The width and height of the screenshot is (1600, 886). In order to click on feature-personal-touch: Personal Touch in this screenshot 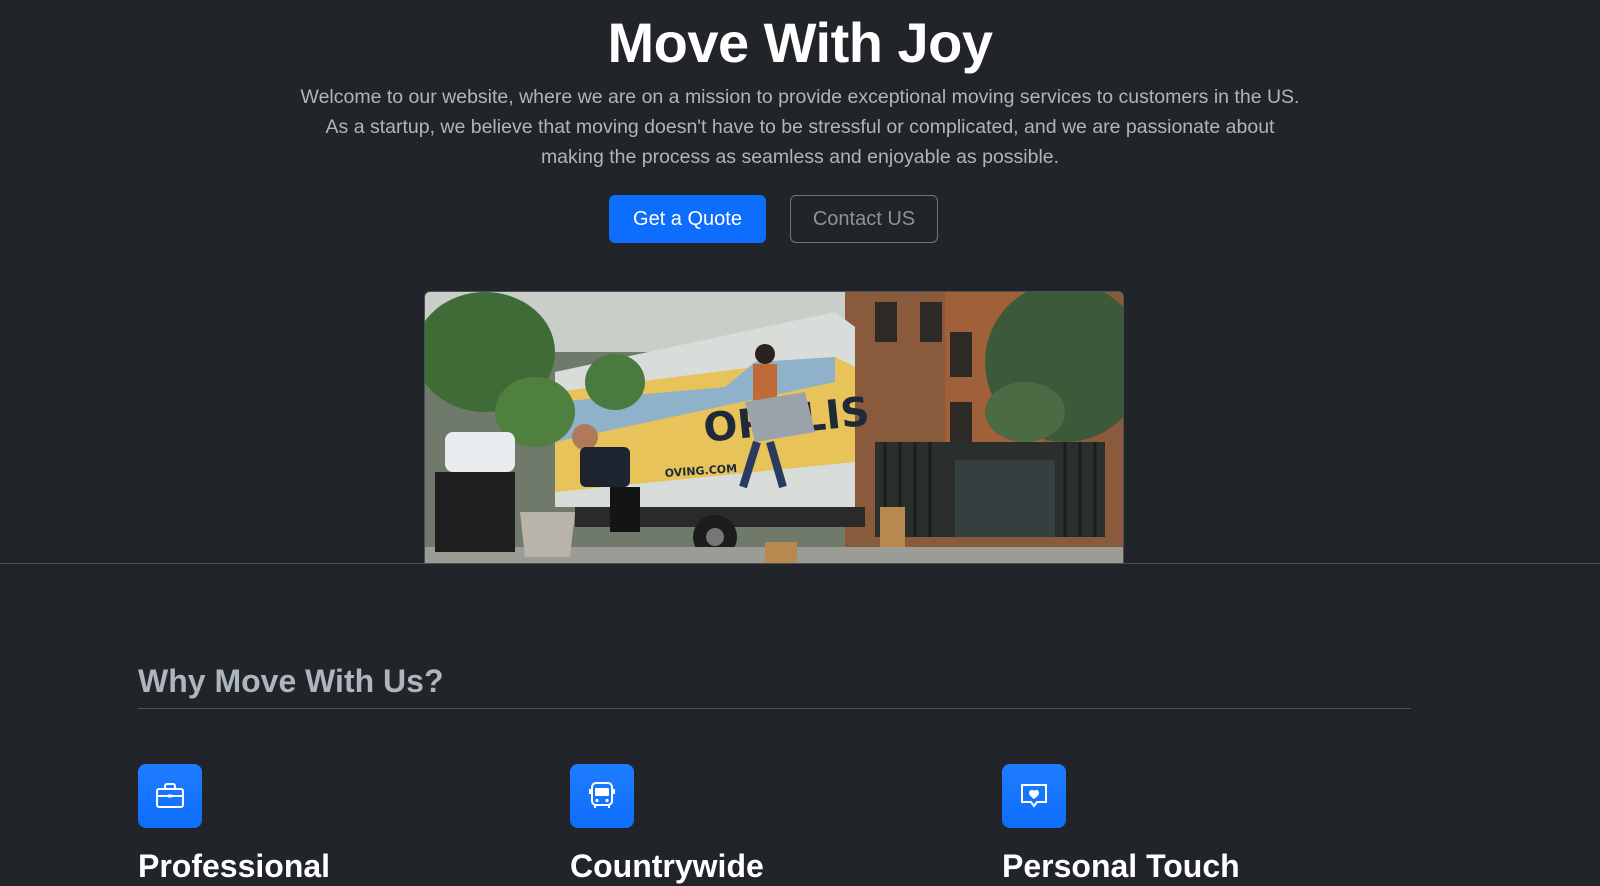, I will do `click(1192, 825)`.